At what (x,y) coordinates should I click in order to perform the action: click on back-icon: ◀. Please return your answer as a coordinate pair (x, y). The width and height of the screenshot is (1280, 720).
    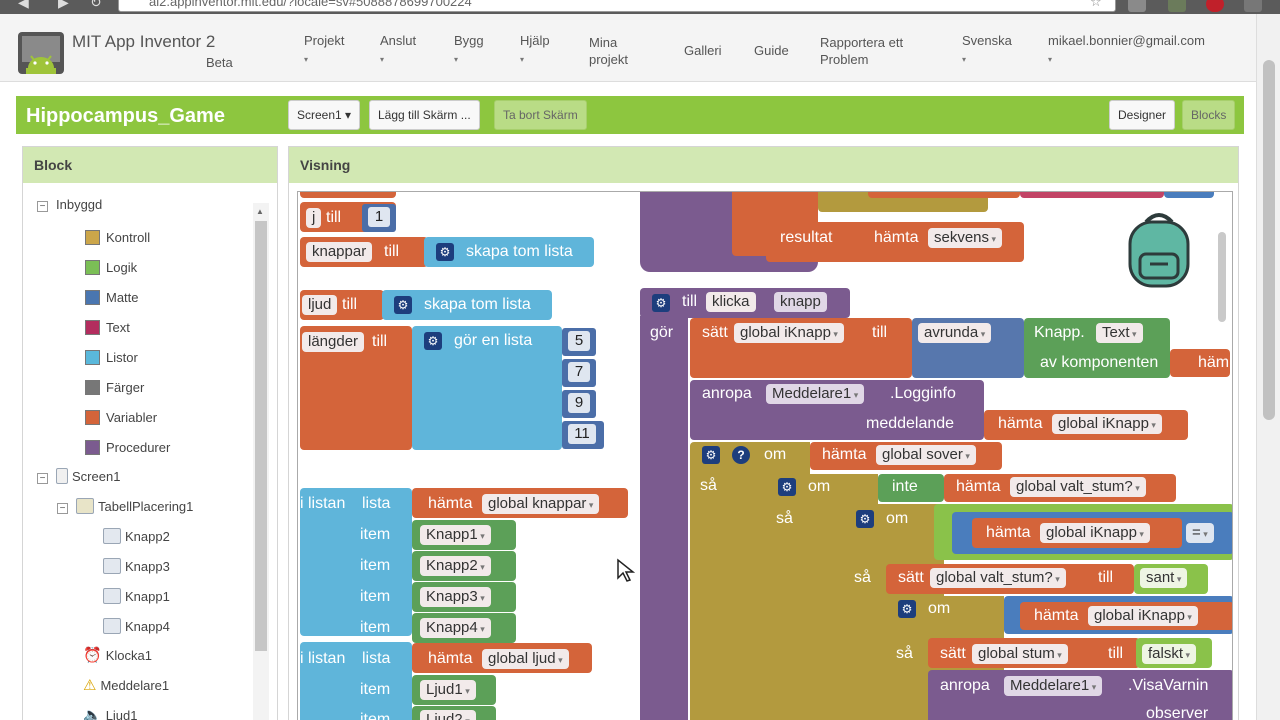
    Looking at the image, I should click on (23, 5).